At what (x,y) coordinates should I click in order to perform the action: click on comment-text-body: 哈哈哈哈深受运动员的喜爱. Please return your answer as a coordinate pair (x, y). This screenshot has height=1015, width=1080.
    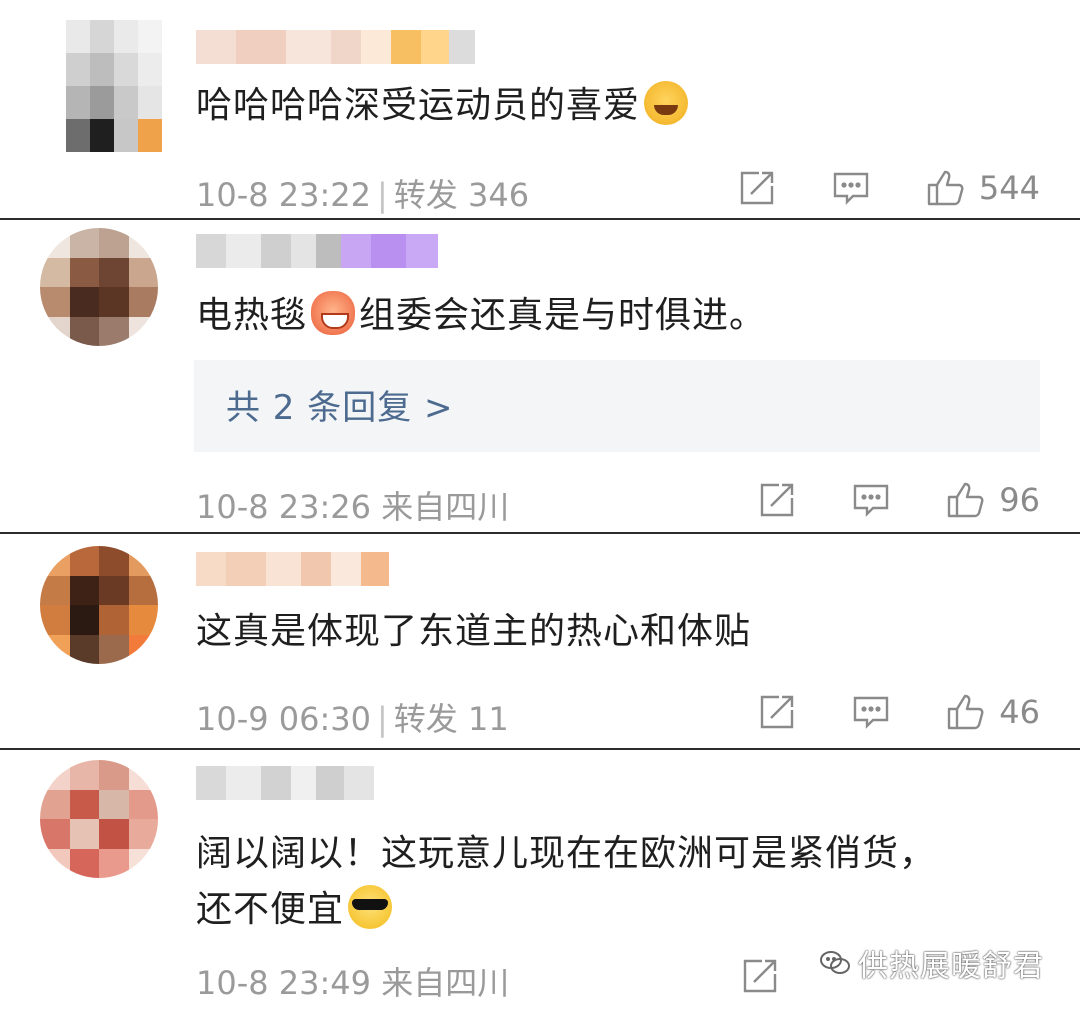
    Looking at the image, I should click on (418, 105).